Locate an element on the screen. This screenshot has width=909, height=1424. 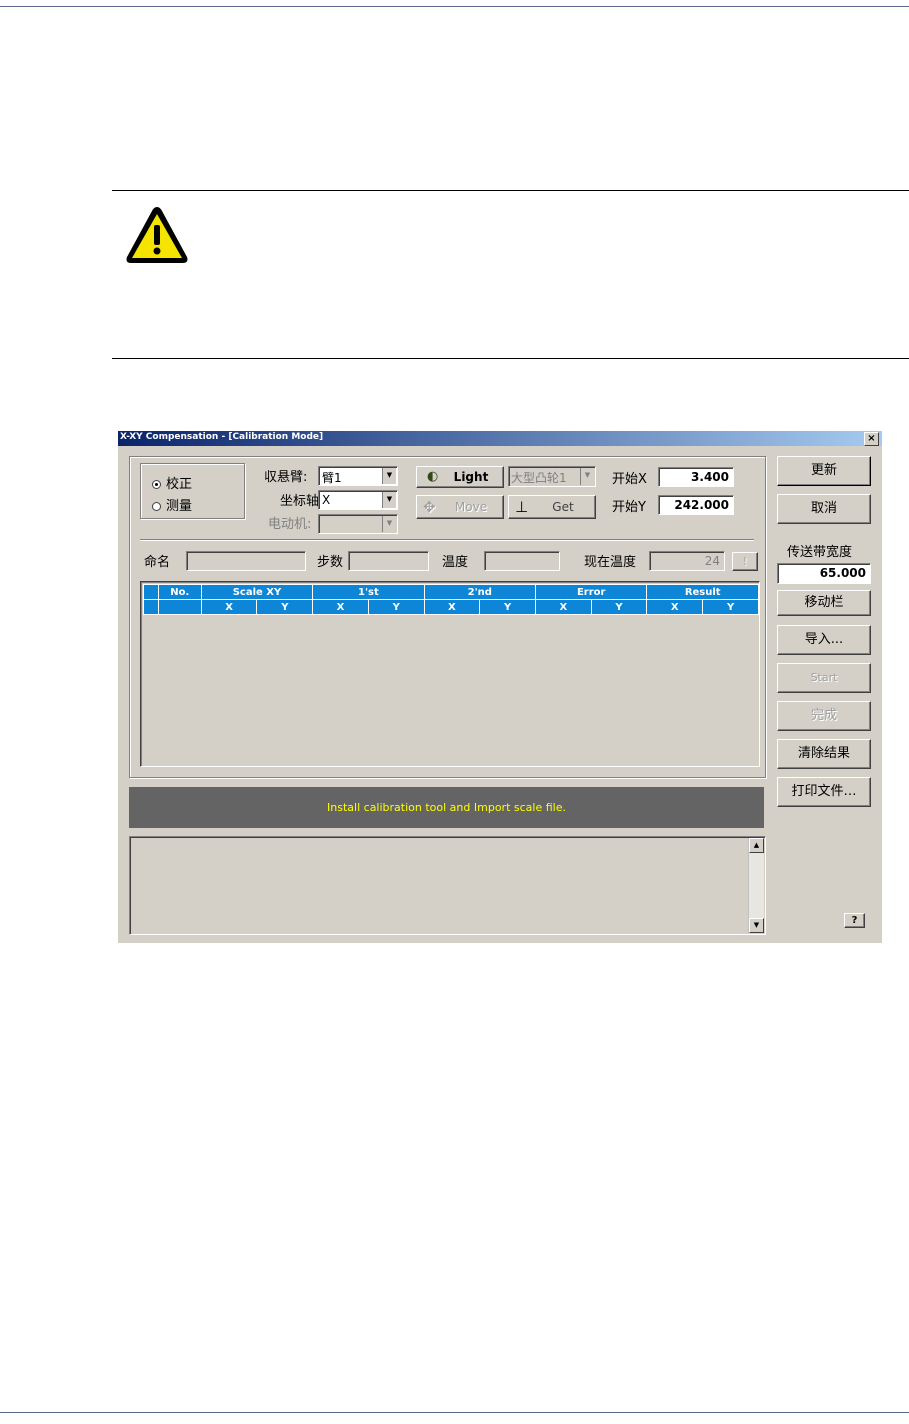
window-title: X-XY Compensation - [Calibration Mode] is located at coordinates (222, 437).